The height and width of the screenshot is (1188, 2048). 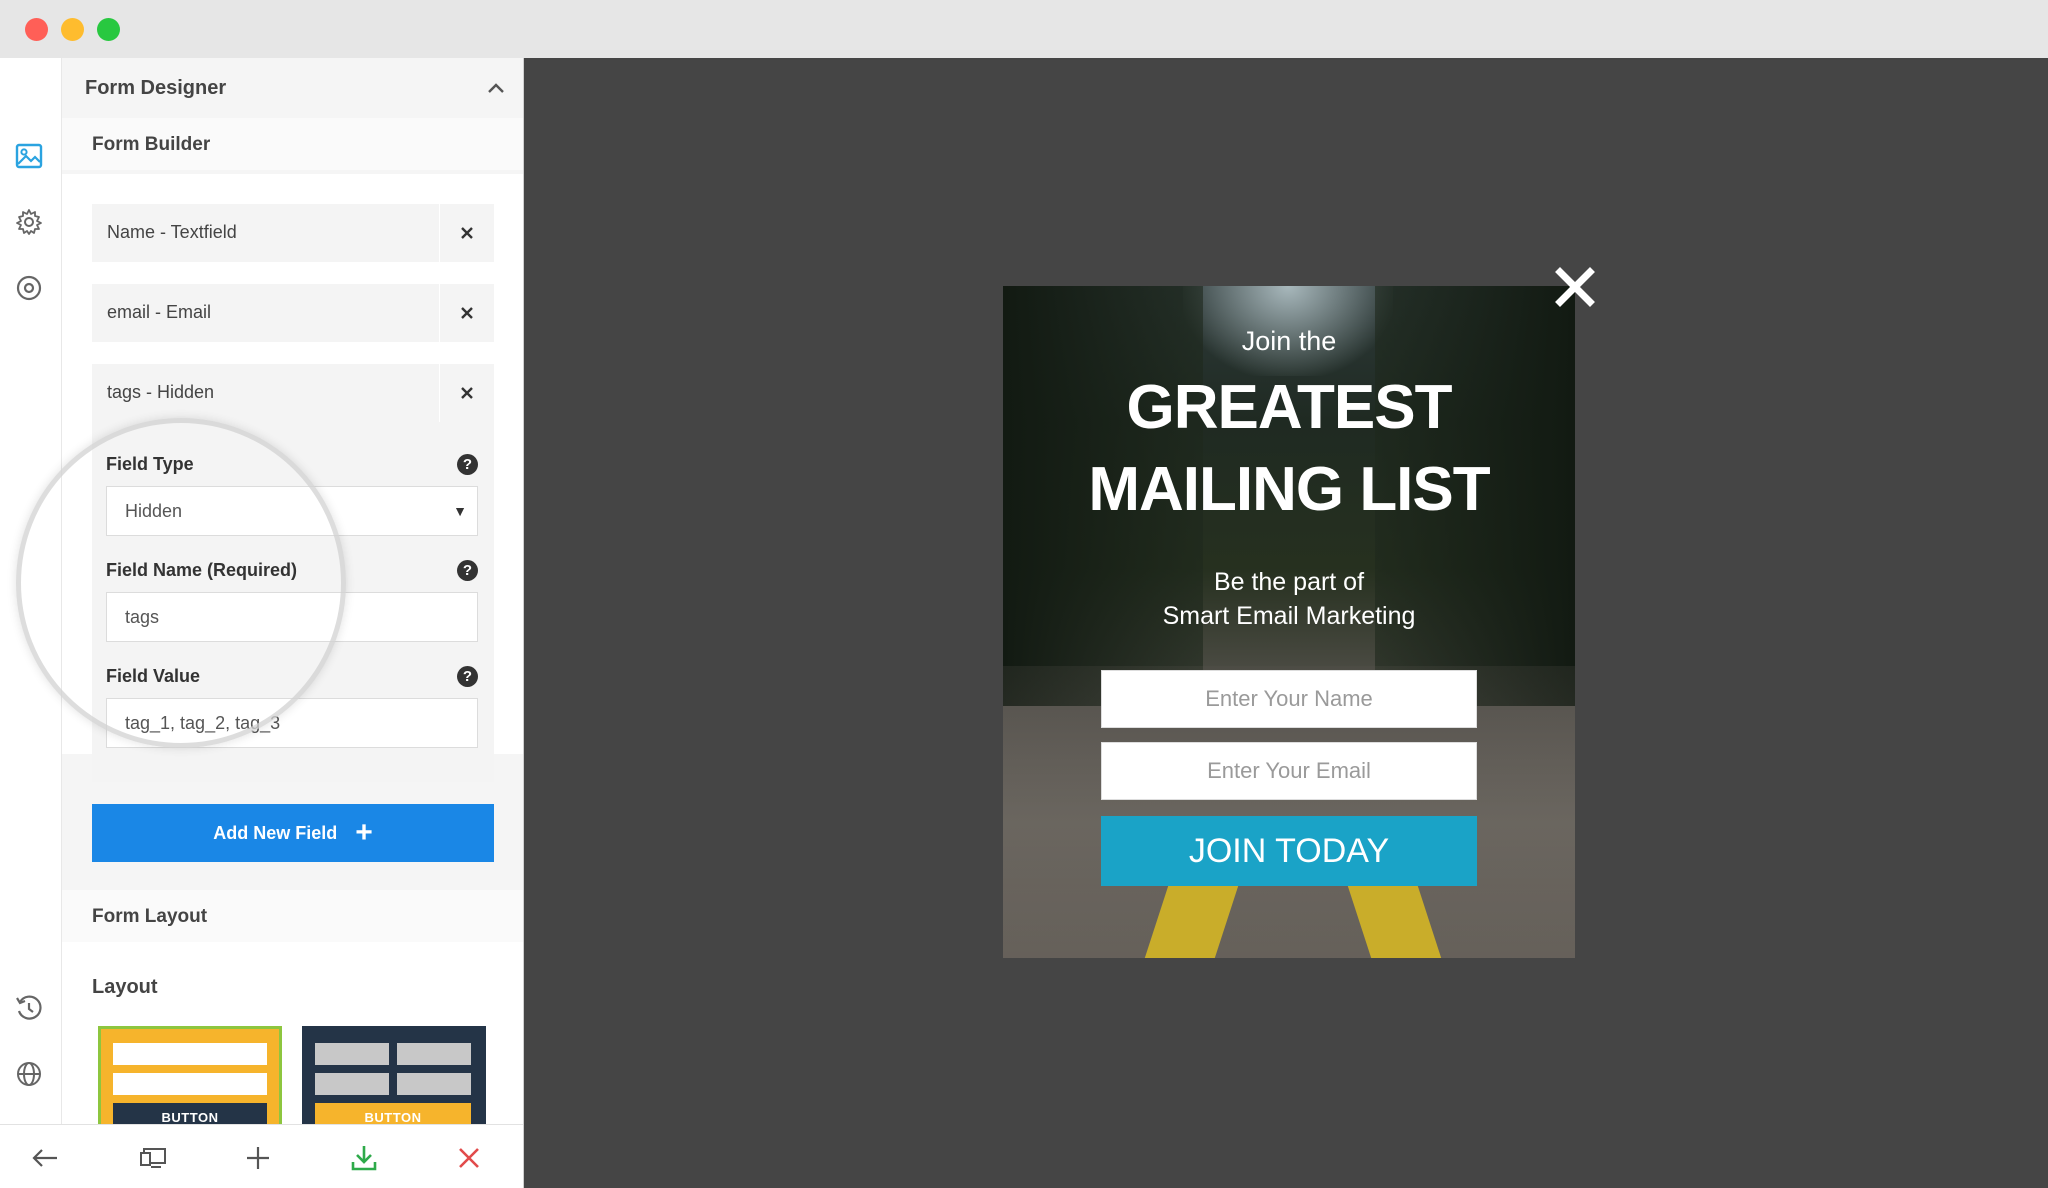 I want to click on field-type-value: Hidden, so click(x=154, y=511).